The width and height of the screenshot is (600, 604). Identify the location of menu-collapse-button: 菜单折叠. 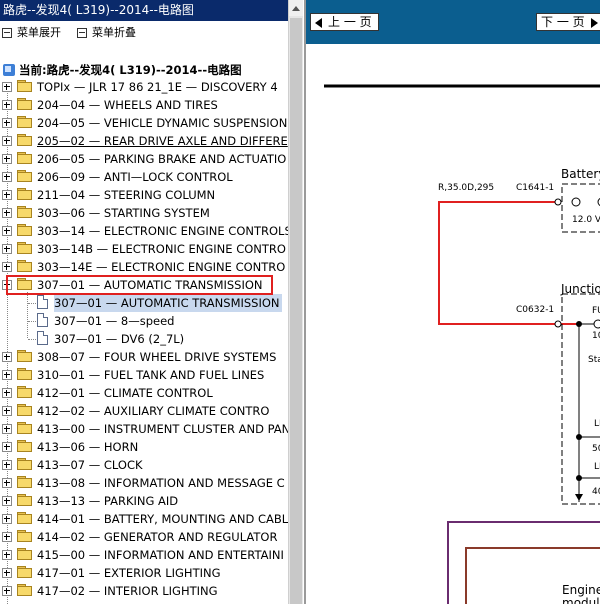
(106, 33).